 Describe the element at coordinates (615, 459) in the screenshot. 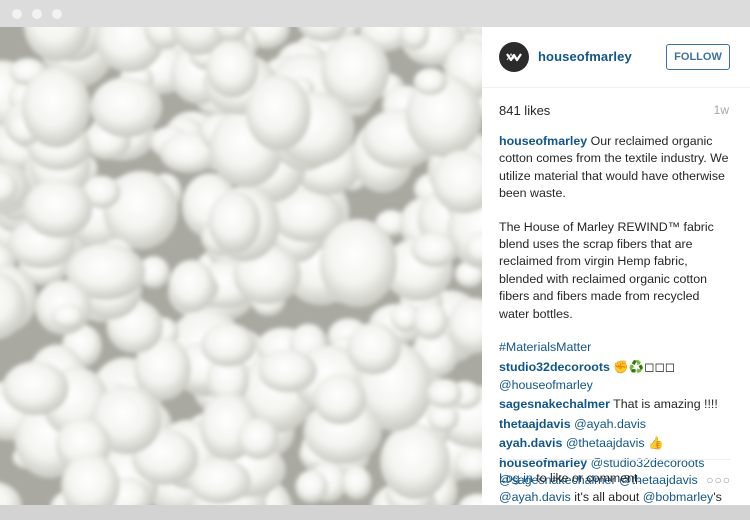

I see `divider` at that location.